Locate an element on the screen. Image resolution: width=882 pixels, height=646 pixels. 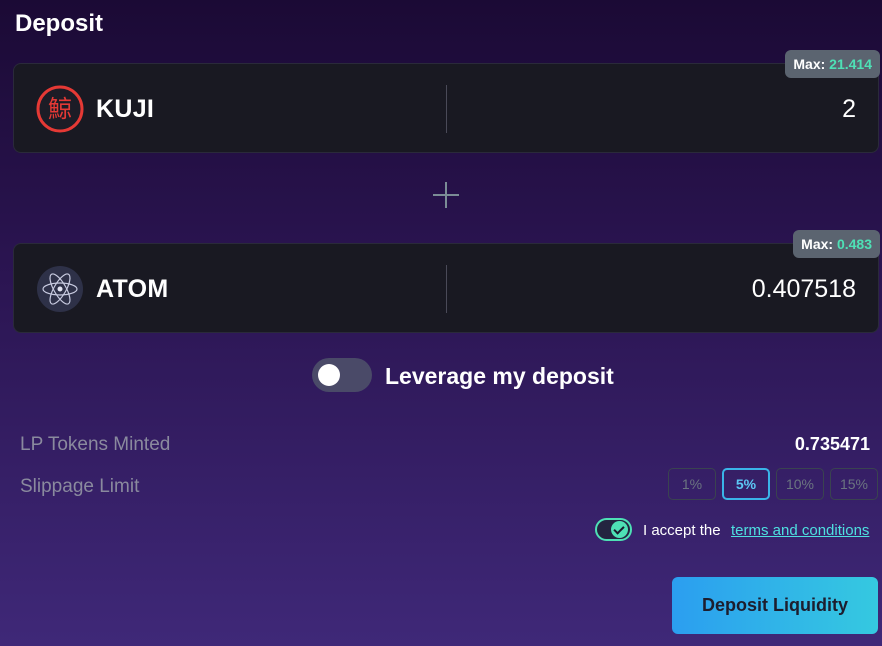
leverage-toggle is located at coordinates (342, 375).